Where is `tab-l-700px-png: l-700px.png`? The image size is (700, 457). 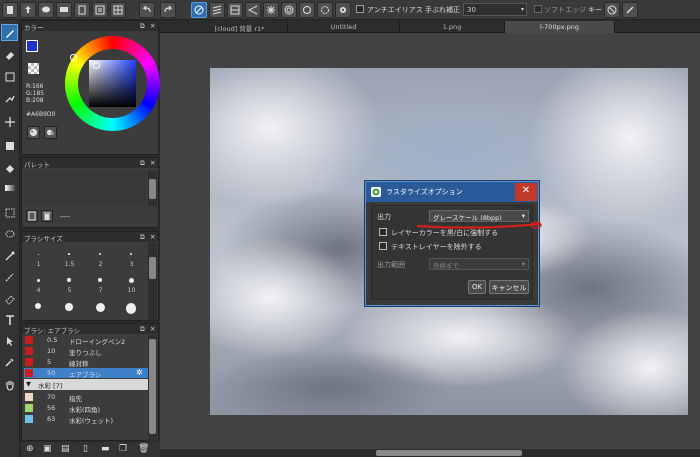
tab-l-700px-png: l-700px.png is located at coordinates (560, 27).